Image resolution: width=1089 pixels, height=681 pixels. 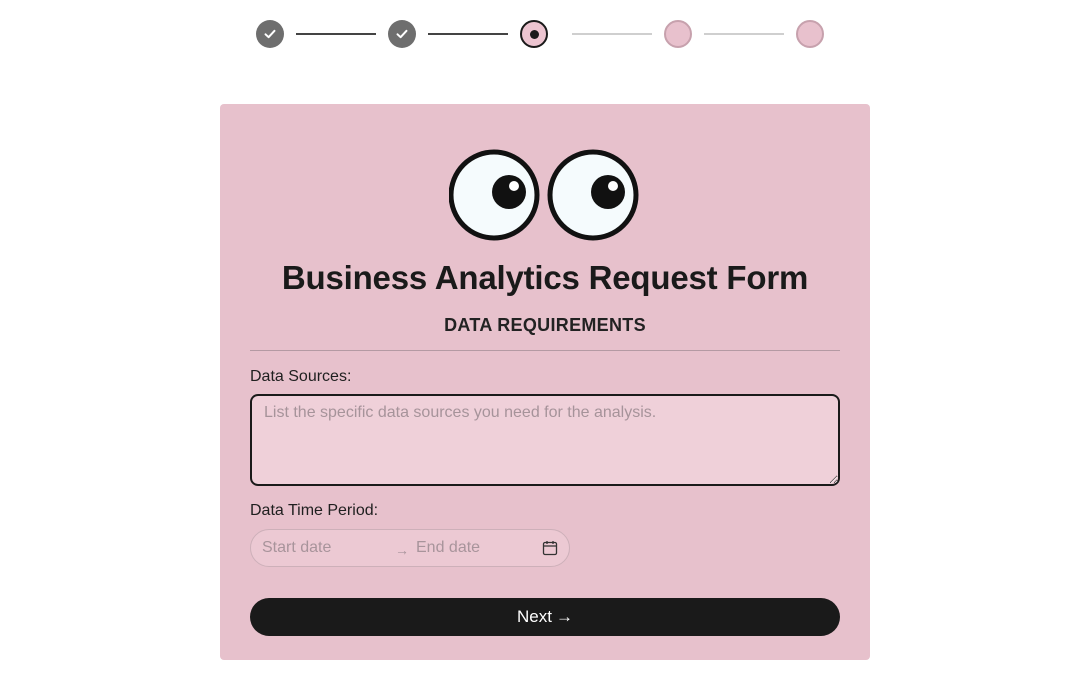 I want to click on end-date-input, so click(x=479, y=548).